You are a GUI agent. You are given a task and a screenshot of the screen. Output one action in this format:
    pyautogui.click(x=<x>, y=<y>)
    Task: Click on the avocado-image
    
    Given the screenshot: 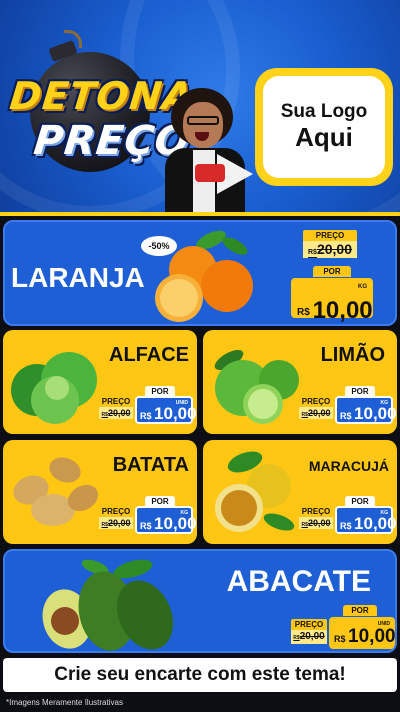 What is the action you would take?
    pyautogui.click(x=108, y=605)
    